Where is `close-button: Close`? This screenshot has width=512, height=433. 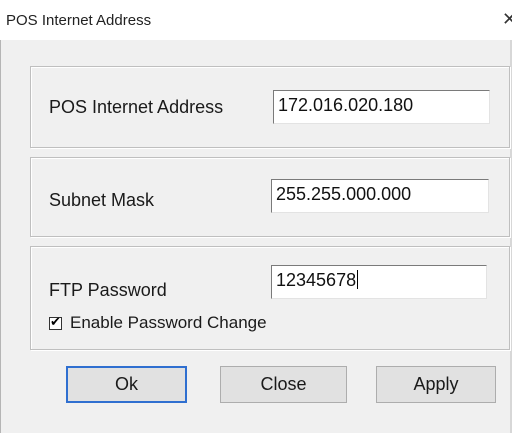 close-button: Close is located at coordinates (283, 384).